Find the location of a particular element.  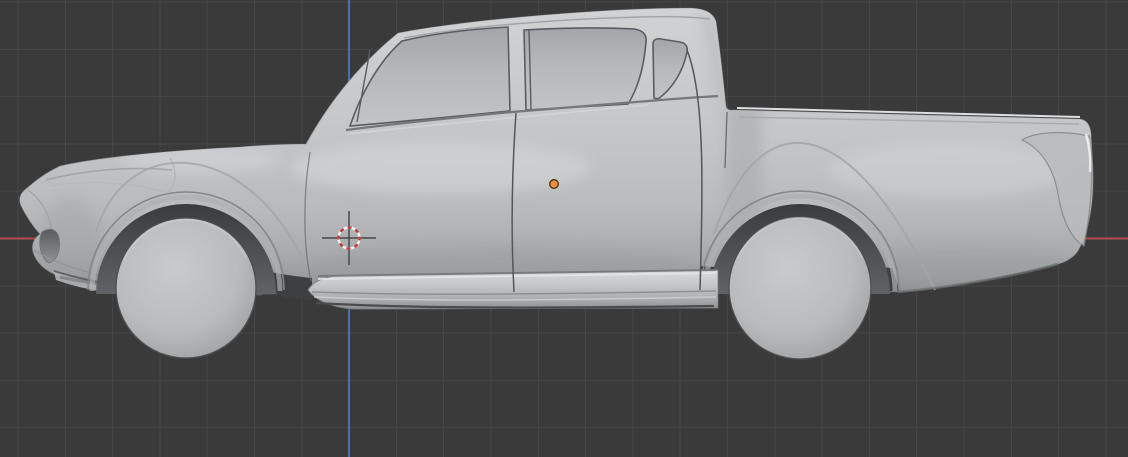

door-highlight is located at coordinates (440, 168).